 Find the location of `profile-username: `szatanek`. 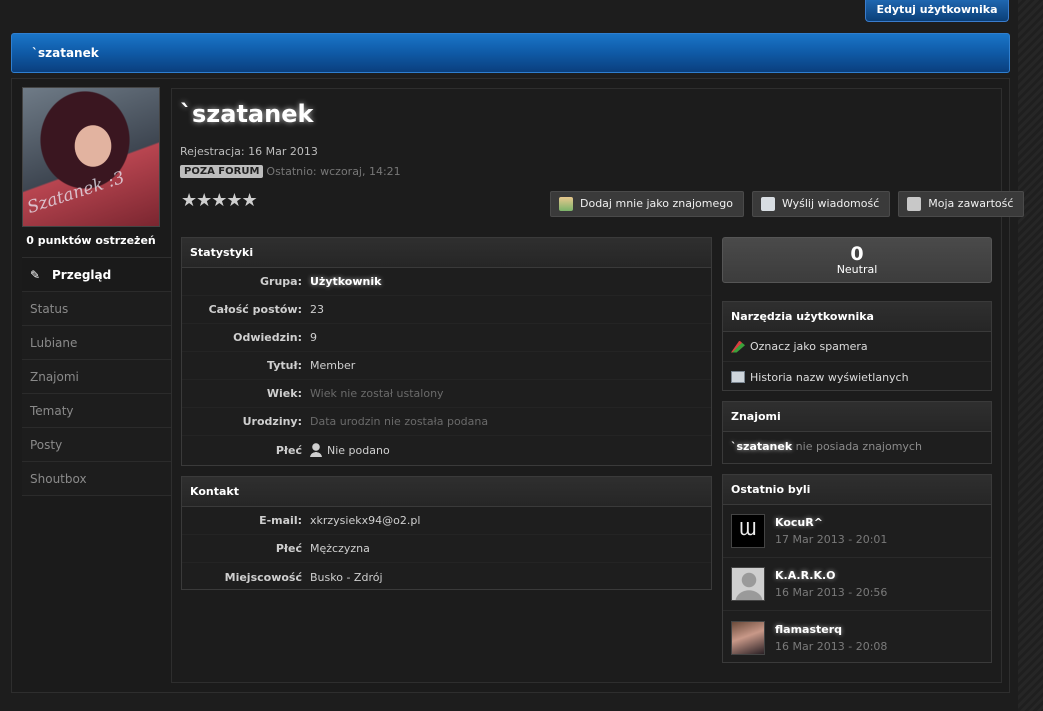

profile-username: `szatanek is located at coordinates (247, 114).